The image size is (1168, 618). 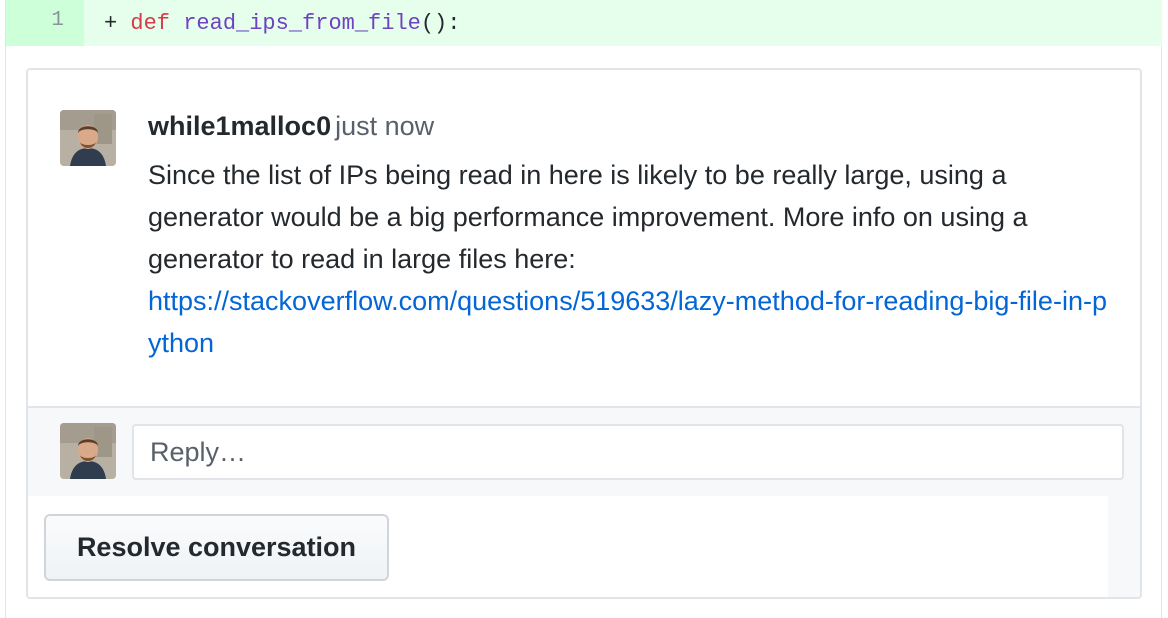 I want to click on diff-line-number: 1, so click(x=45, y=23).